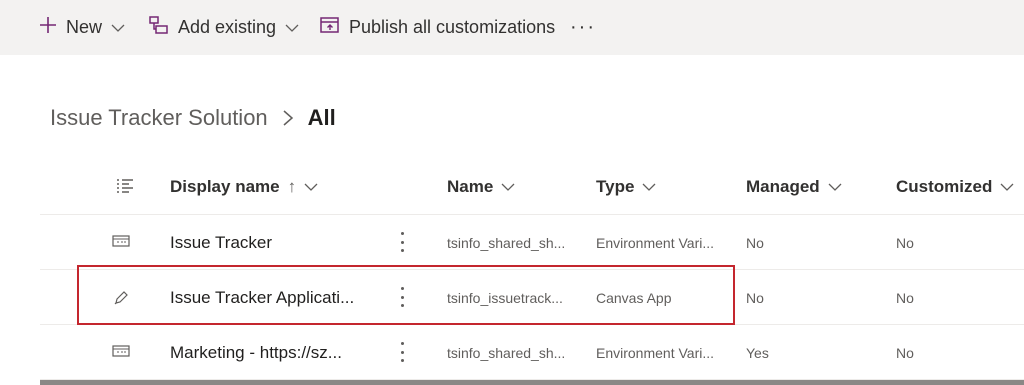 The image size is (1024, 385). I want to click on new-button: New, so click(81, 27).